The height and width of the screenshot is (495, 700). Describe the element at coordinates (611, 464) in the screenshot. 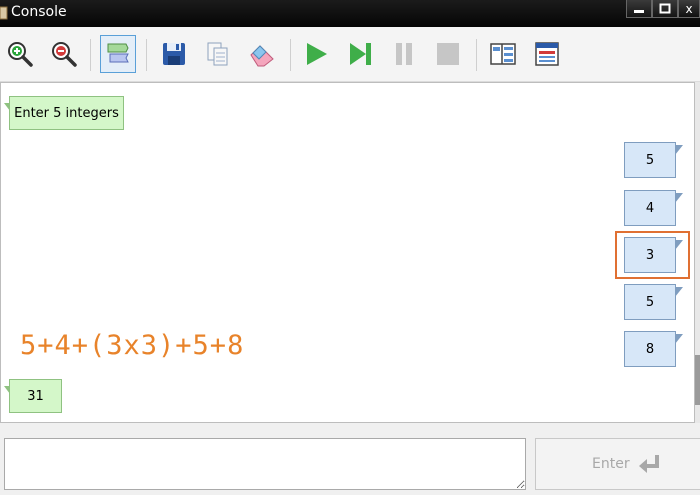

I see `enter-label: Enter` at that location.